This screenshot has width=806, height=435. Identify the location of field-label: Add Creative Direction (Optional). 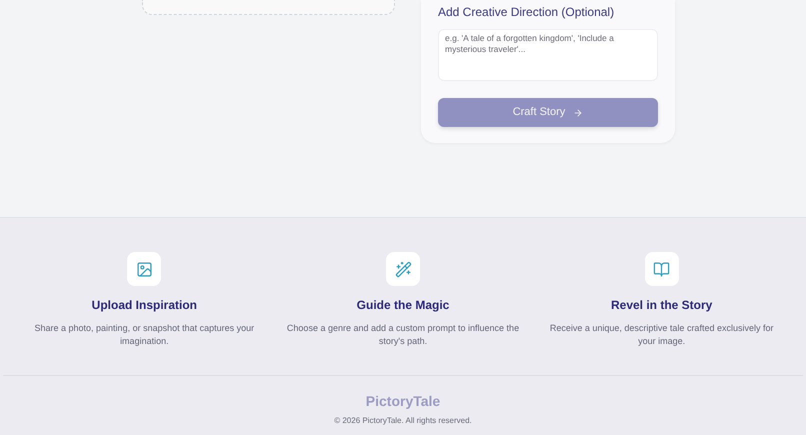
(527, 12).